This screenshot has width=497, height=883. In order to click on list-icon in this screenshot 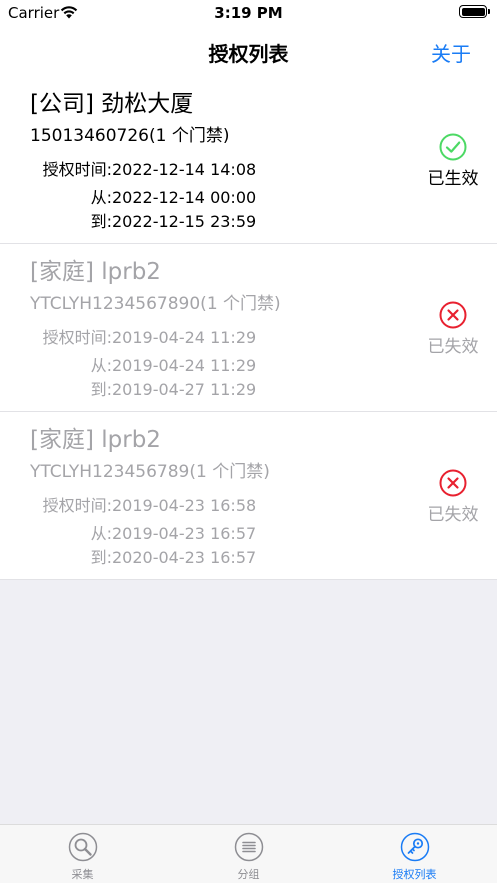, I will do `click(249, 847)`.